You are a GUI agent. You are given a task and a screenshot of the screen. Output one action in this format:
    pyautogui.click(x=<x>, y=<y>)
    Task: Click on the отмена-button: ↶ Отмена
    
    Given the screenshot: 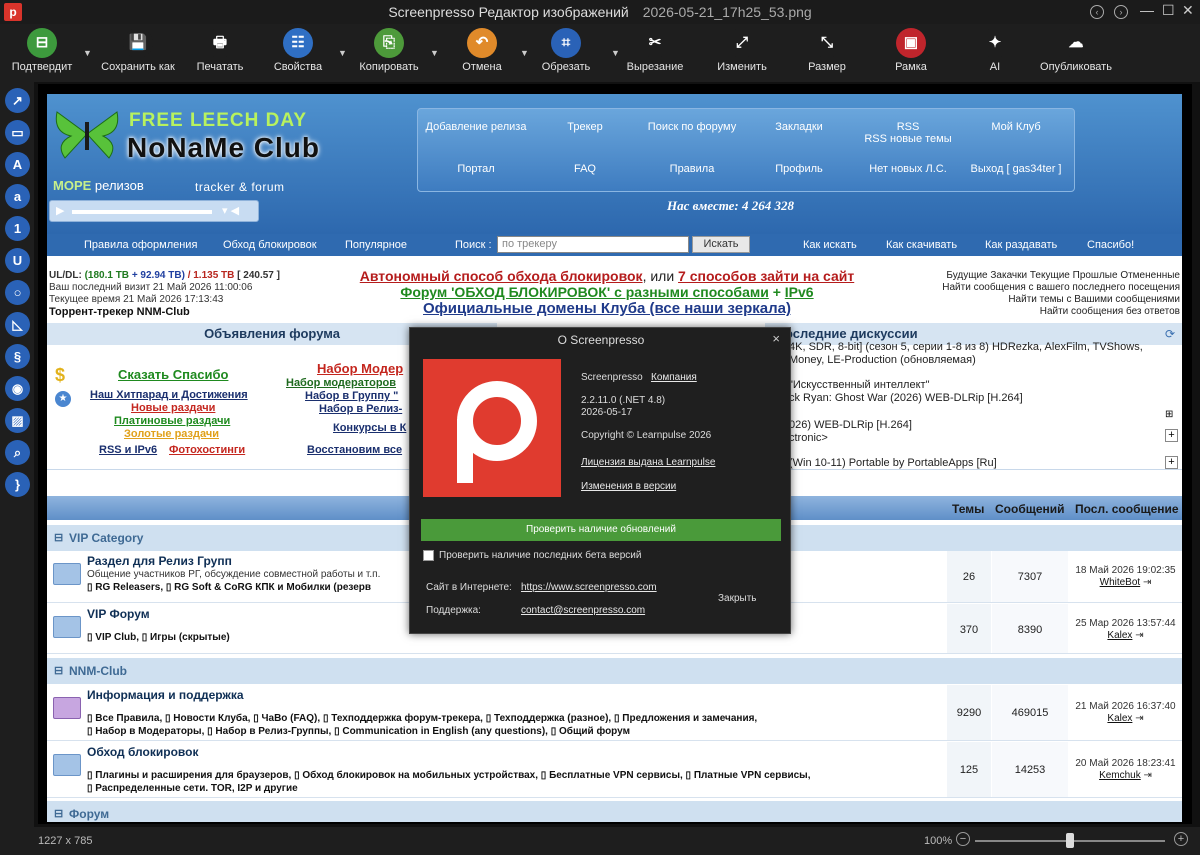 What is the action you would take?
    pyautogui.click(x=482, y=50)
    